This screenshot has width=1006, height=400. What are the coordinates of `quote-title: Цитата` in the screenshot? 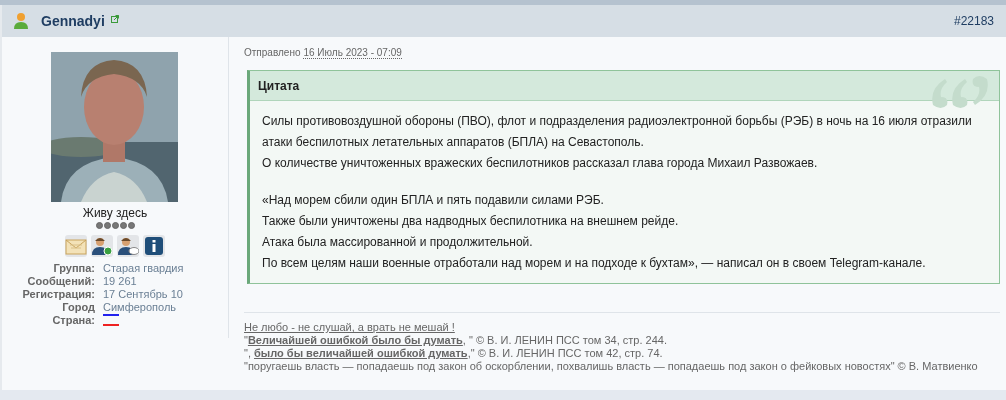 It's located at (279, 85).